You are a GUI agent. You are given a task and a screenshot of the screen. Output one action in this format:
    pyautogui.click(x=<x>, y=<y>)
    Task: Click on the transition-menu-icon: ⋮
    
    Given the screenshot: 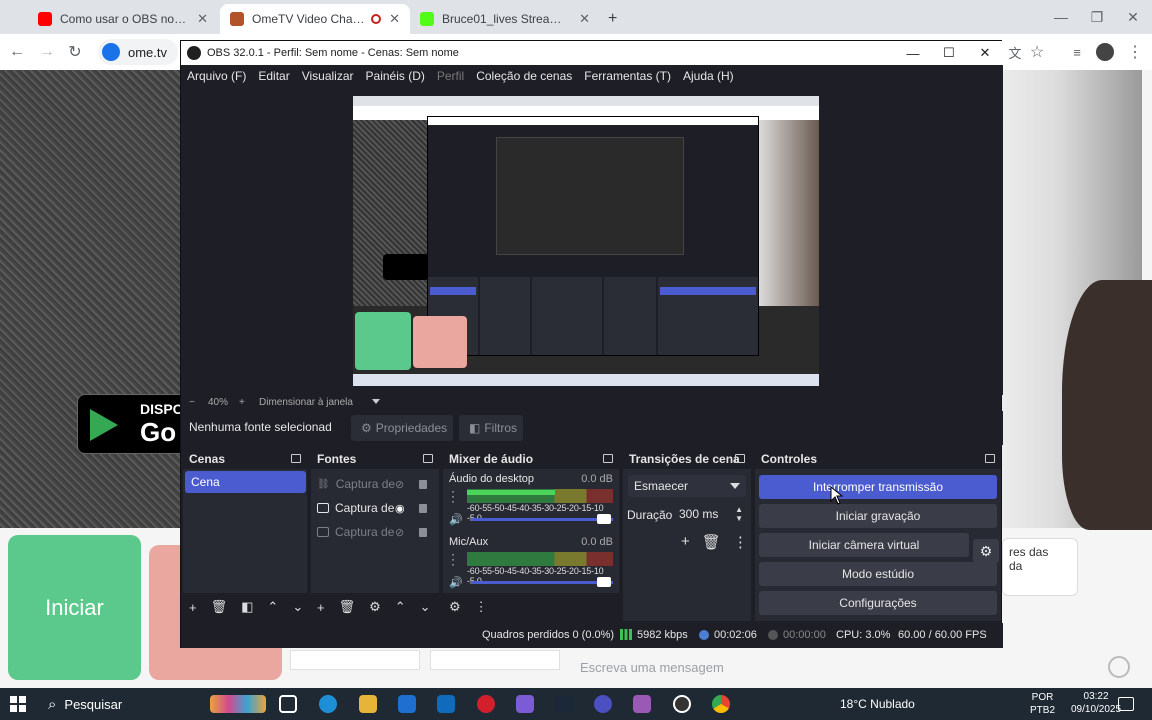 What is the action you would take?
    pyautogui.click(x=740, y=542)
    